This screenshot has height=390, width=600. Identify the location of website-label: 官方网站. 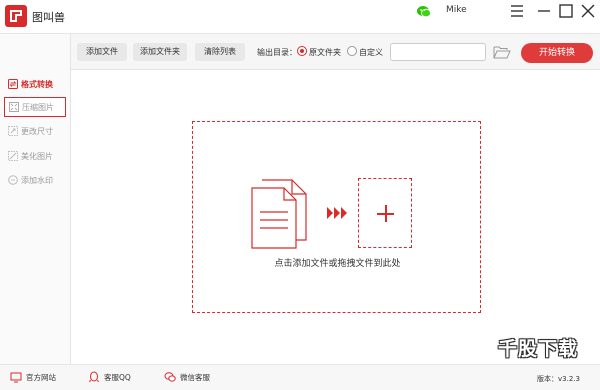
(41, 377).